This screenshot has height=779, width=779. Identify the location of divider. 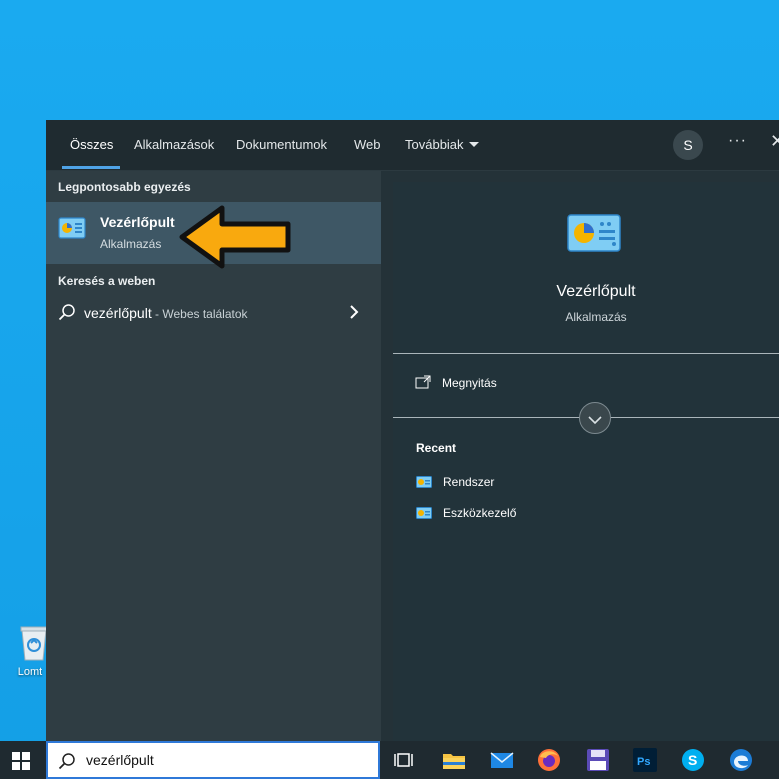
(586, 353).